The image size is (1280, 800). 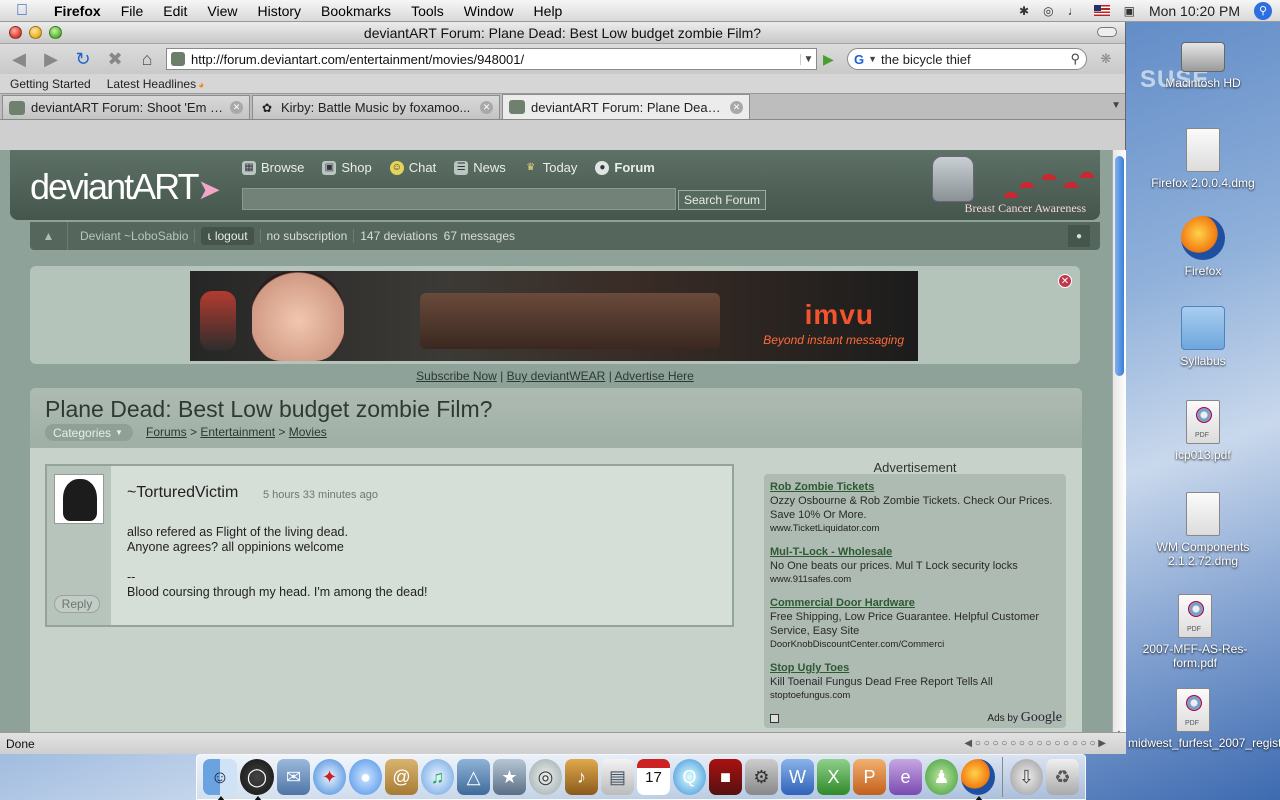 I want to click on input-flag-icon, so click(x=1101, y=10).